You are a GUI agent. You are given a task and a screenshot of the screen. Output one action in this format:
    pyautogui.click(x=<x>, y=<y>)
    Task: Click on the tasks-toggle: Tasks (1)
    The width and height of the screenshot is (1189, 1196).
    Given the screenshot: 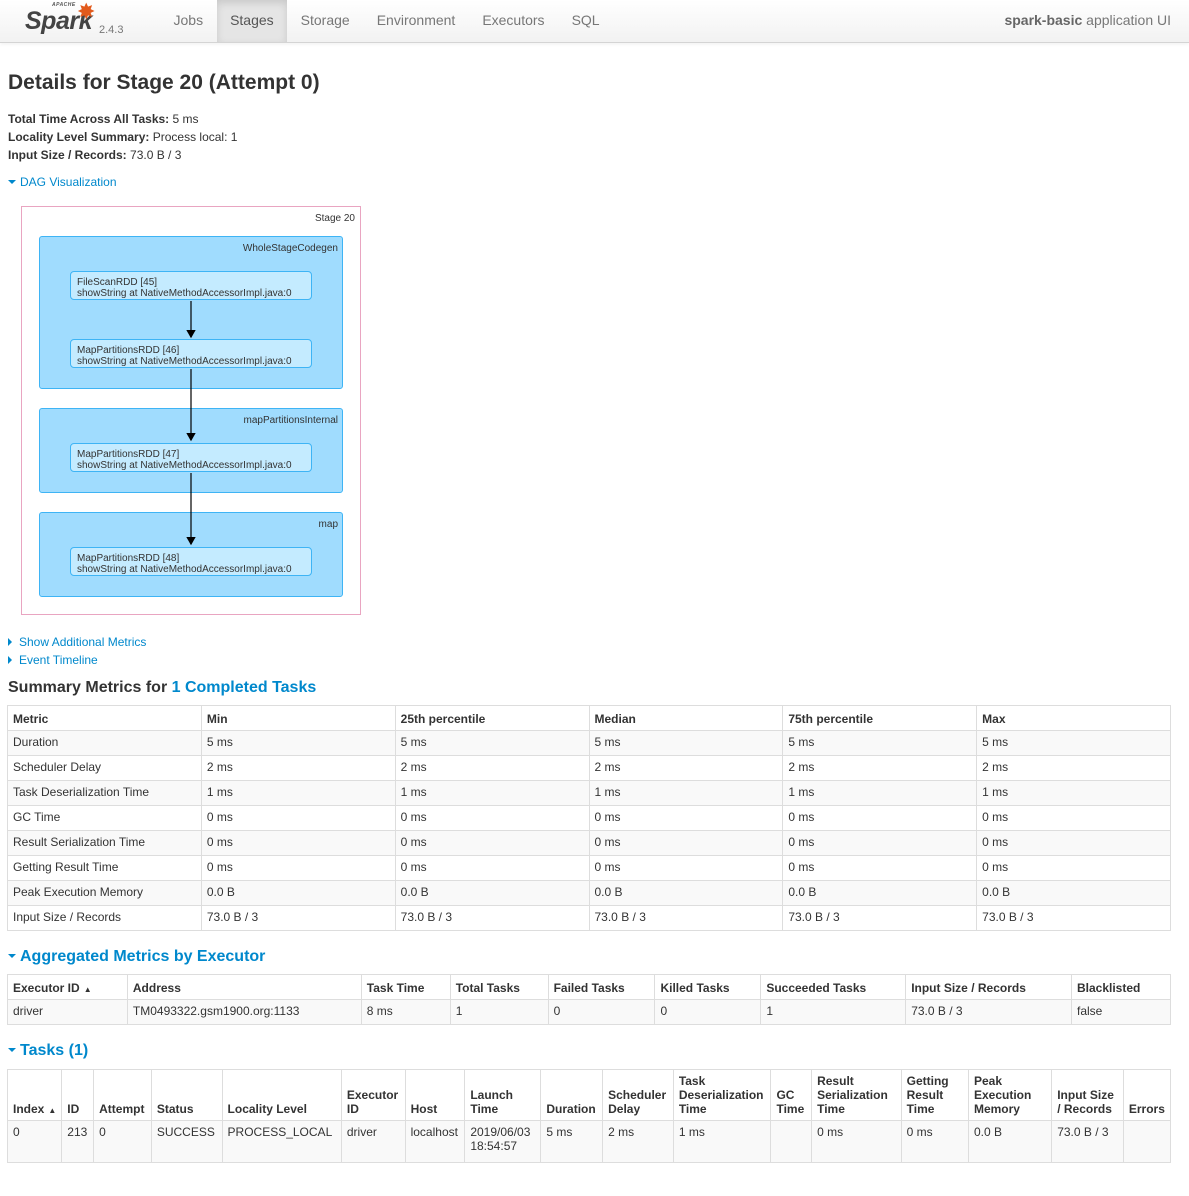 What is the action you would take?
    pyautogui.click(x=48, y=1051)
    